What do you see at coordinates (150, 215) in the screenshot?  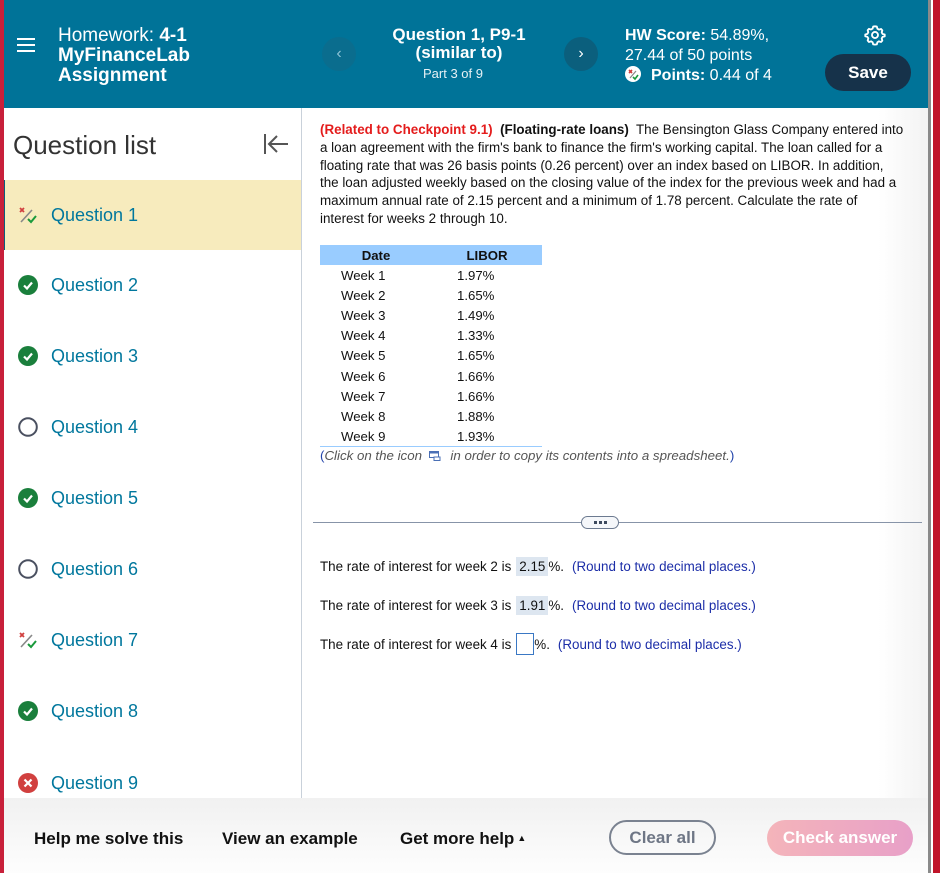 I see `sidebar-item-question-1: Question 1` at bounding box center [150, 215].